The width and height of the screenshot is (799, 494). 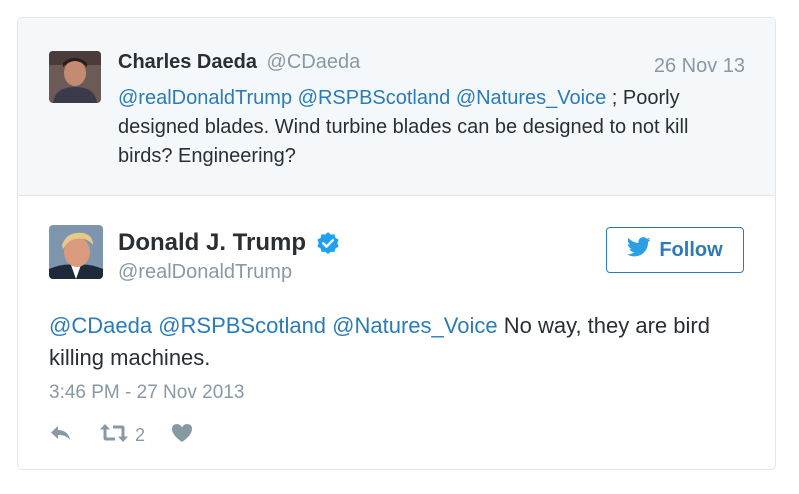 I want to click on quoted-author-name: Charles Daeda, so click(x=187, y=62).